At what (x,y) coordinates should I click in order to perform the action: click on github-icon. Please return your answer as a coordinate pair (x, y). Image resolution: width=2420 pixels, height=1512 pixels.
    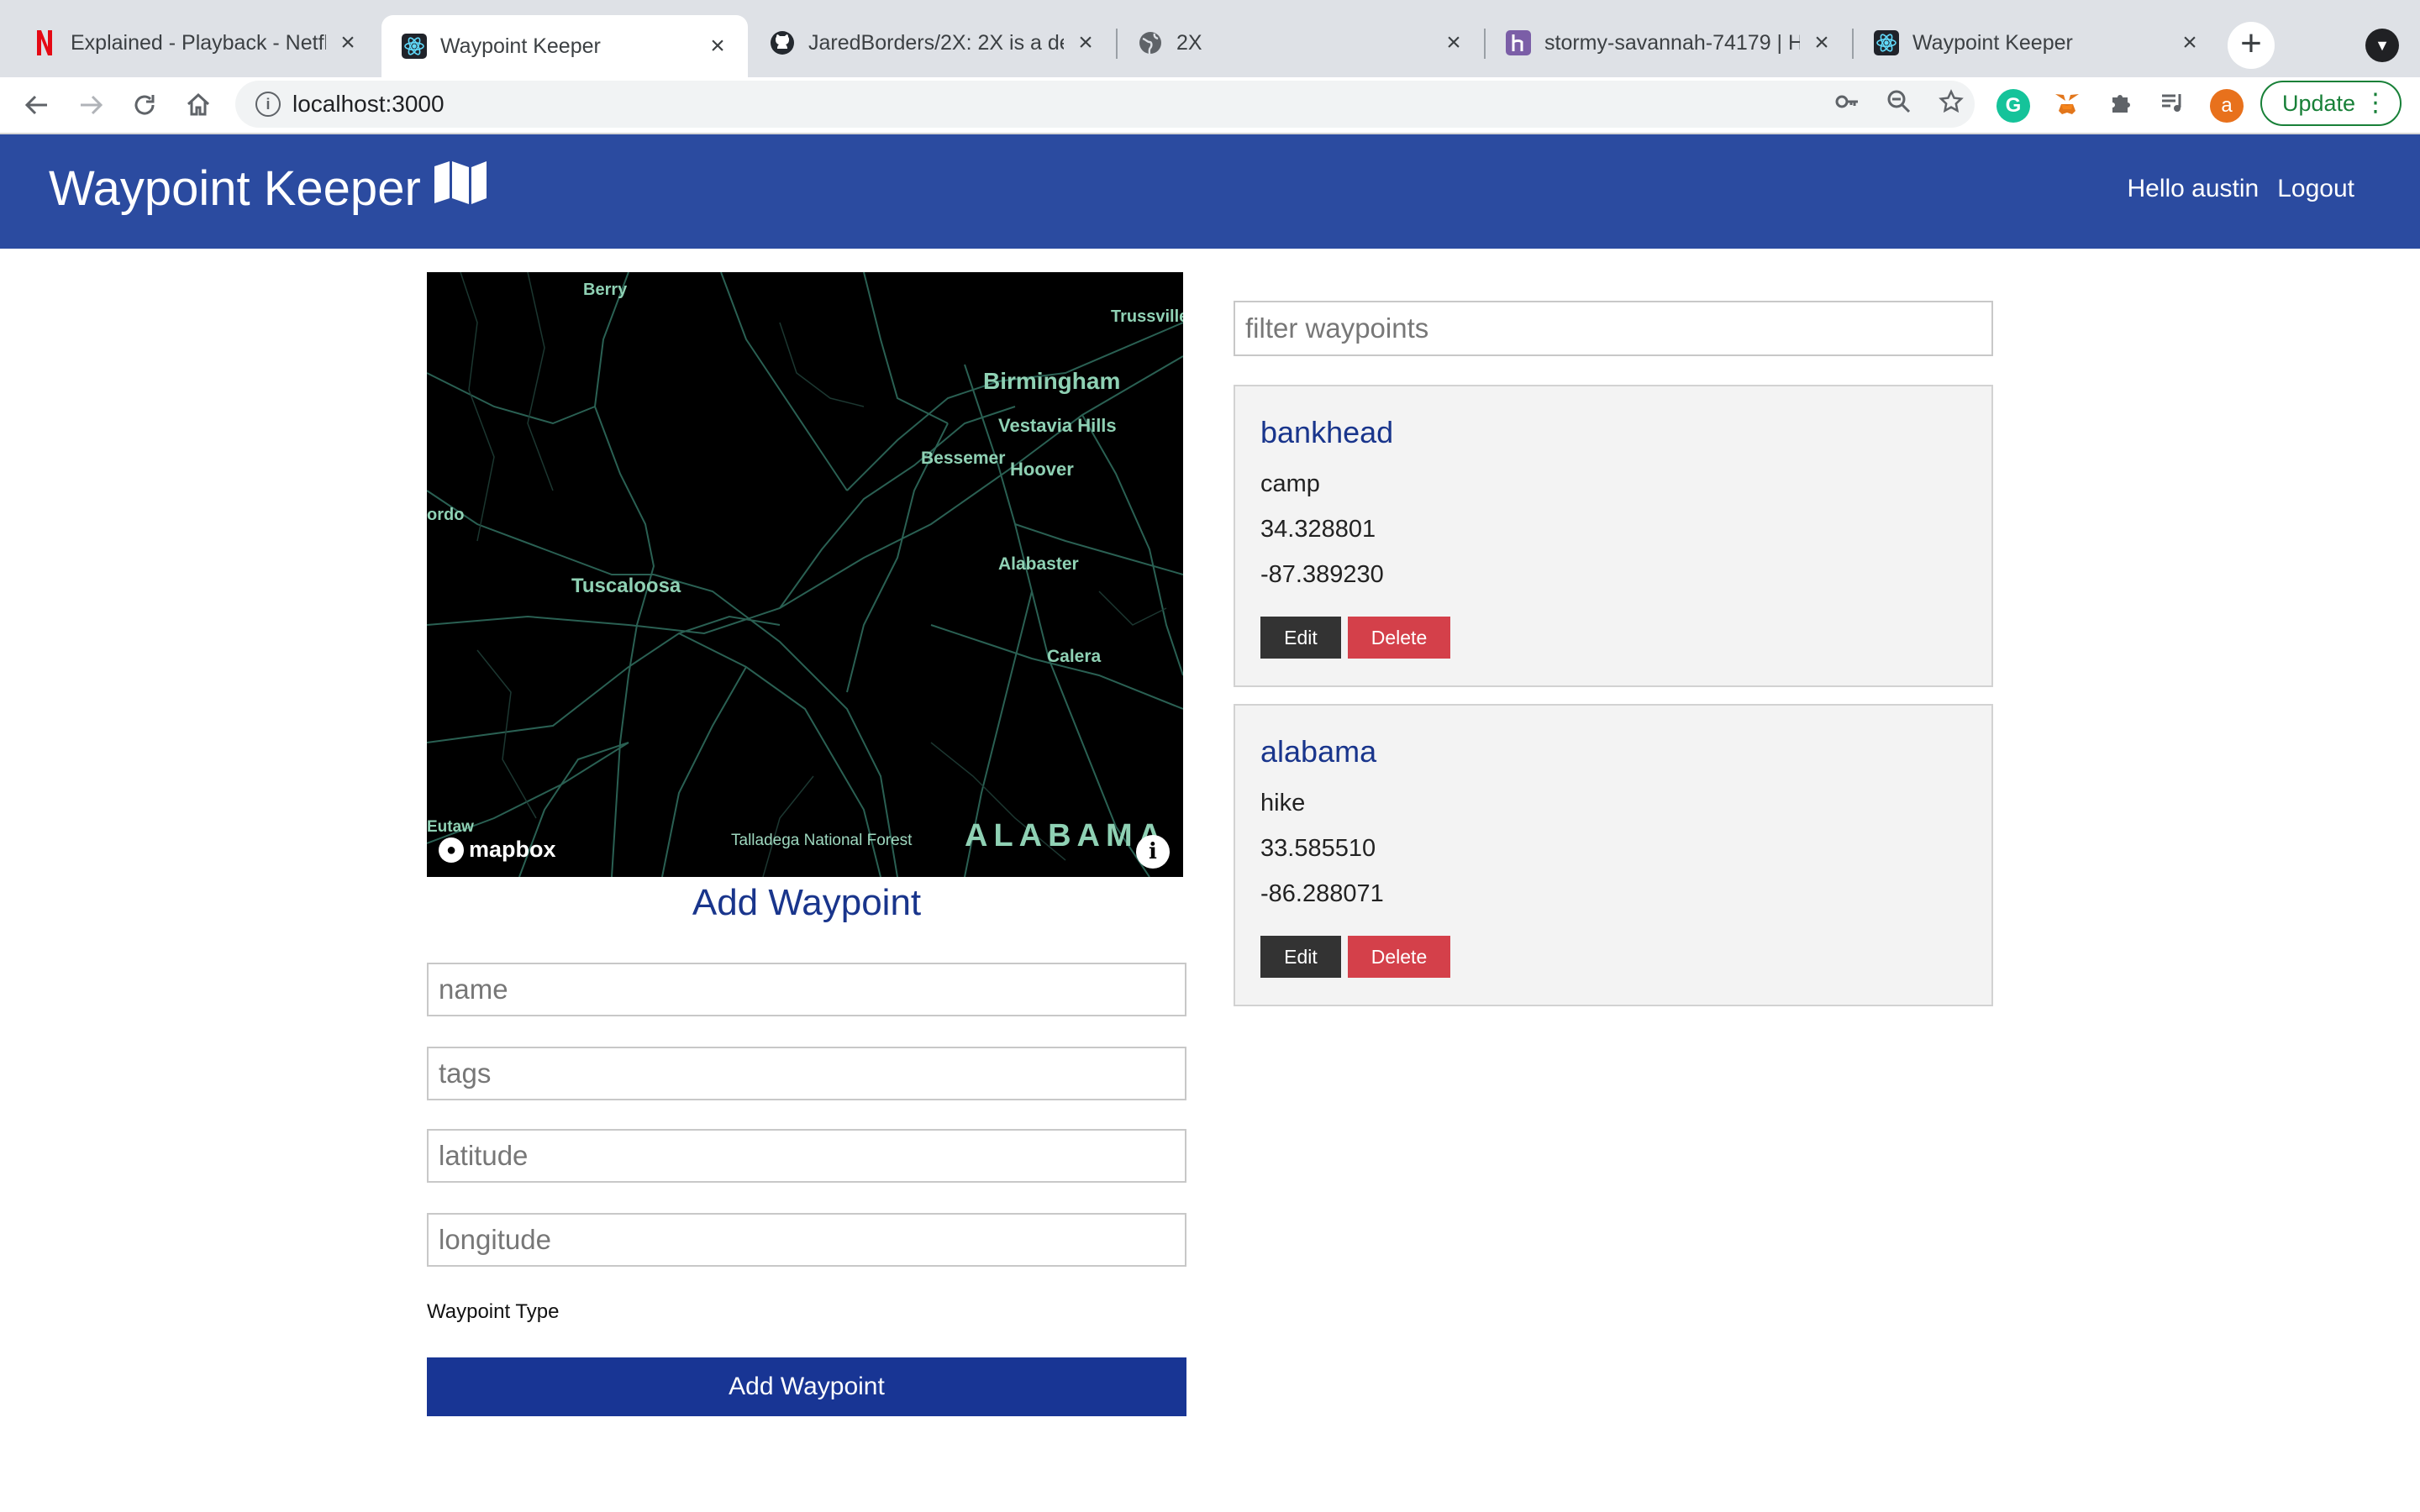
    Looking at the image, I should click on (782, 42).